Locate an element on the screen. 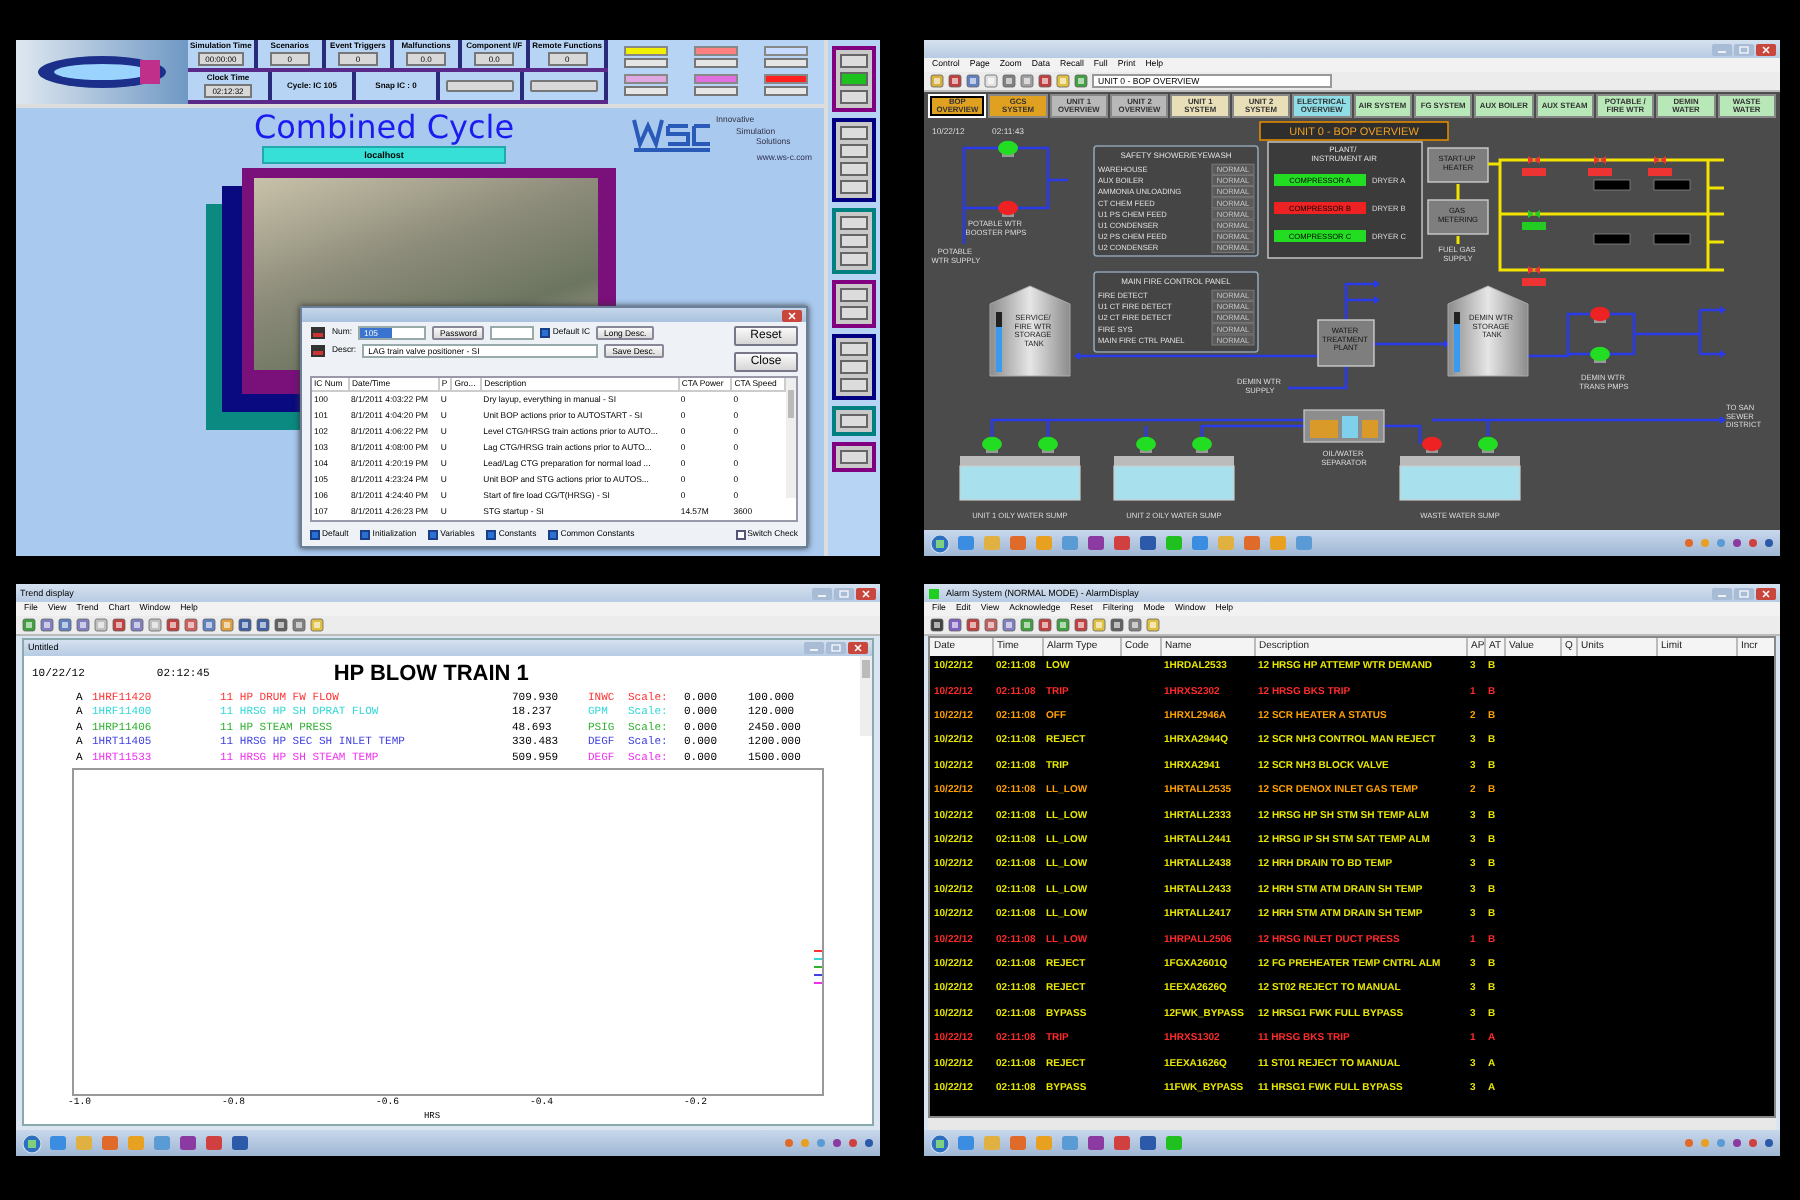  password-field is located at coordinates (512, 333).